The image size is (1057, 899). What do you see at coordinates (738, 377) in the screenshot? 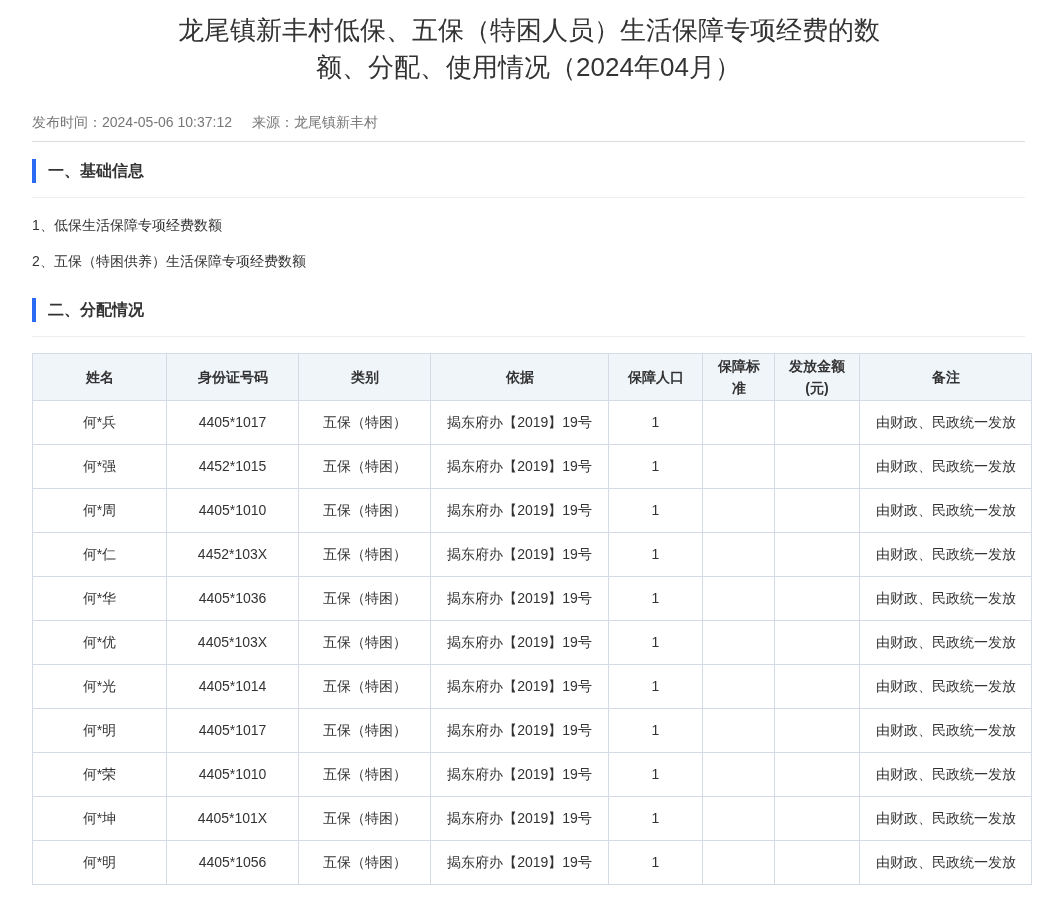
I see `column-header: 保障标准` at bounding box center [738, 377].